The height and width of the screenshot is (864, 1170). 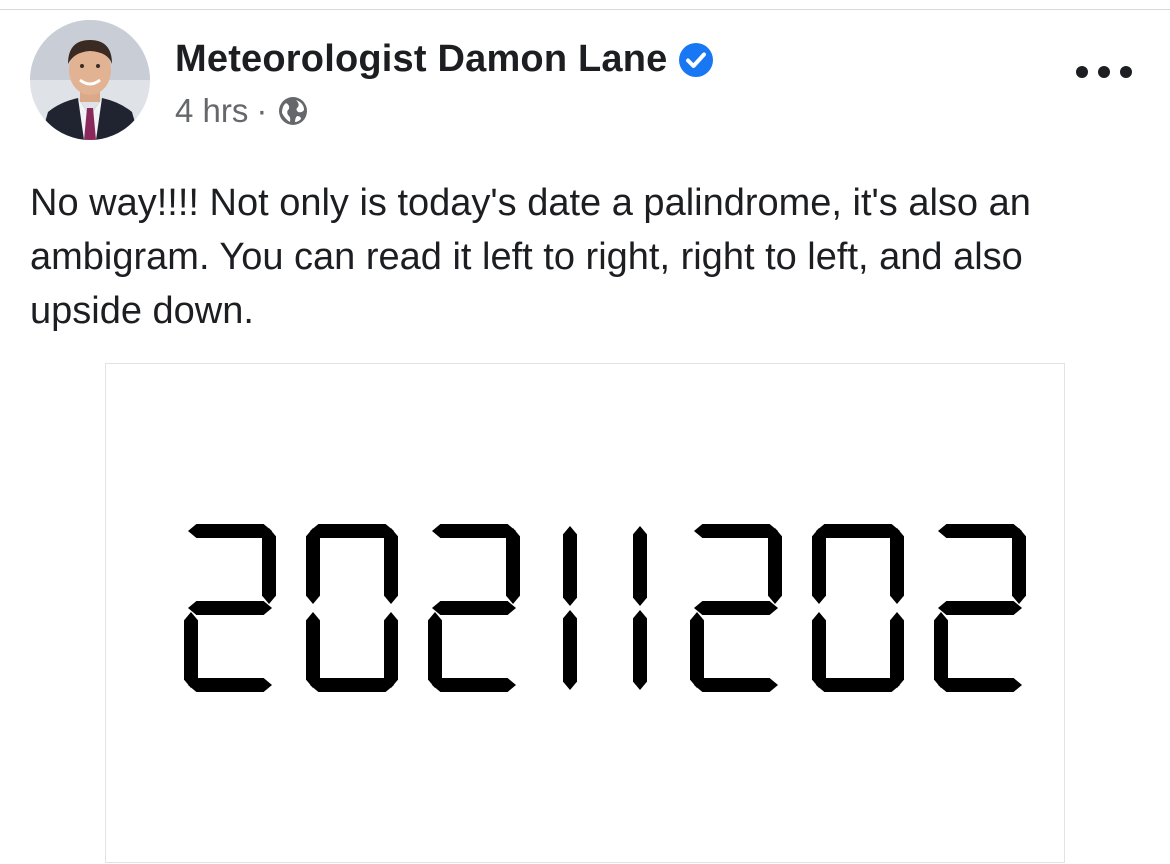 I want to click on globe-icon, so click(x=293, y=111).